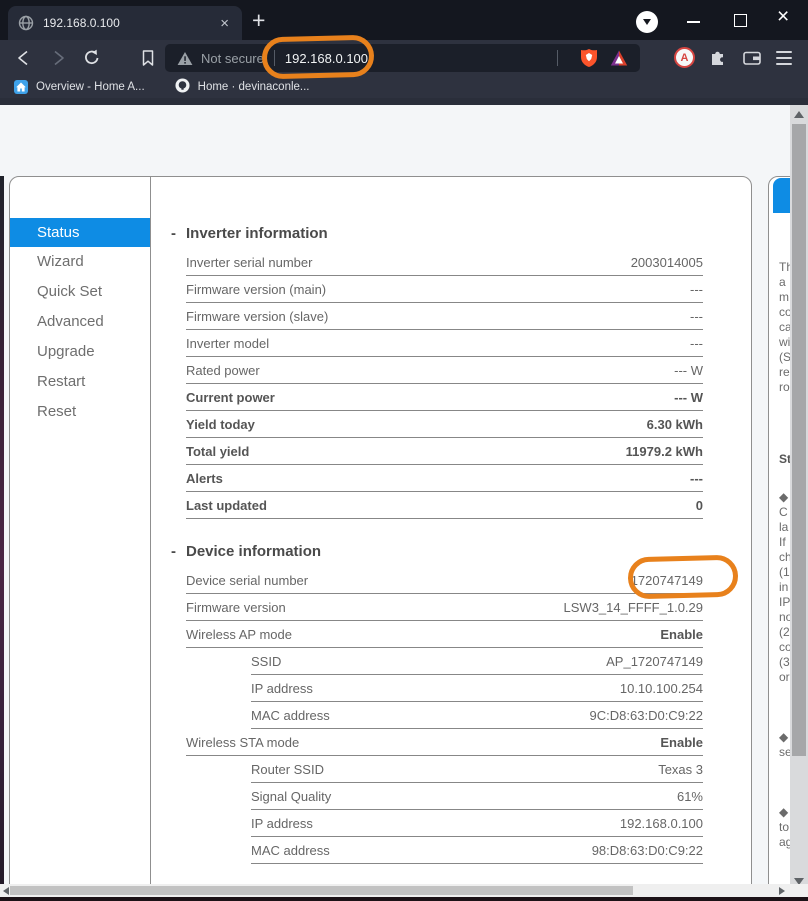  What do you see at coordinates (243, 742) in the screenshot?
I see `row-label: Wireless STA mode` at bounding box center [243, 742].